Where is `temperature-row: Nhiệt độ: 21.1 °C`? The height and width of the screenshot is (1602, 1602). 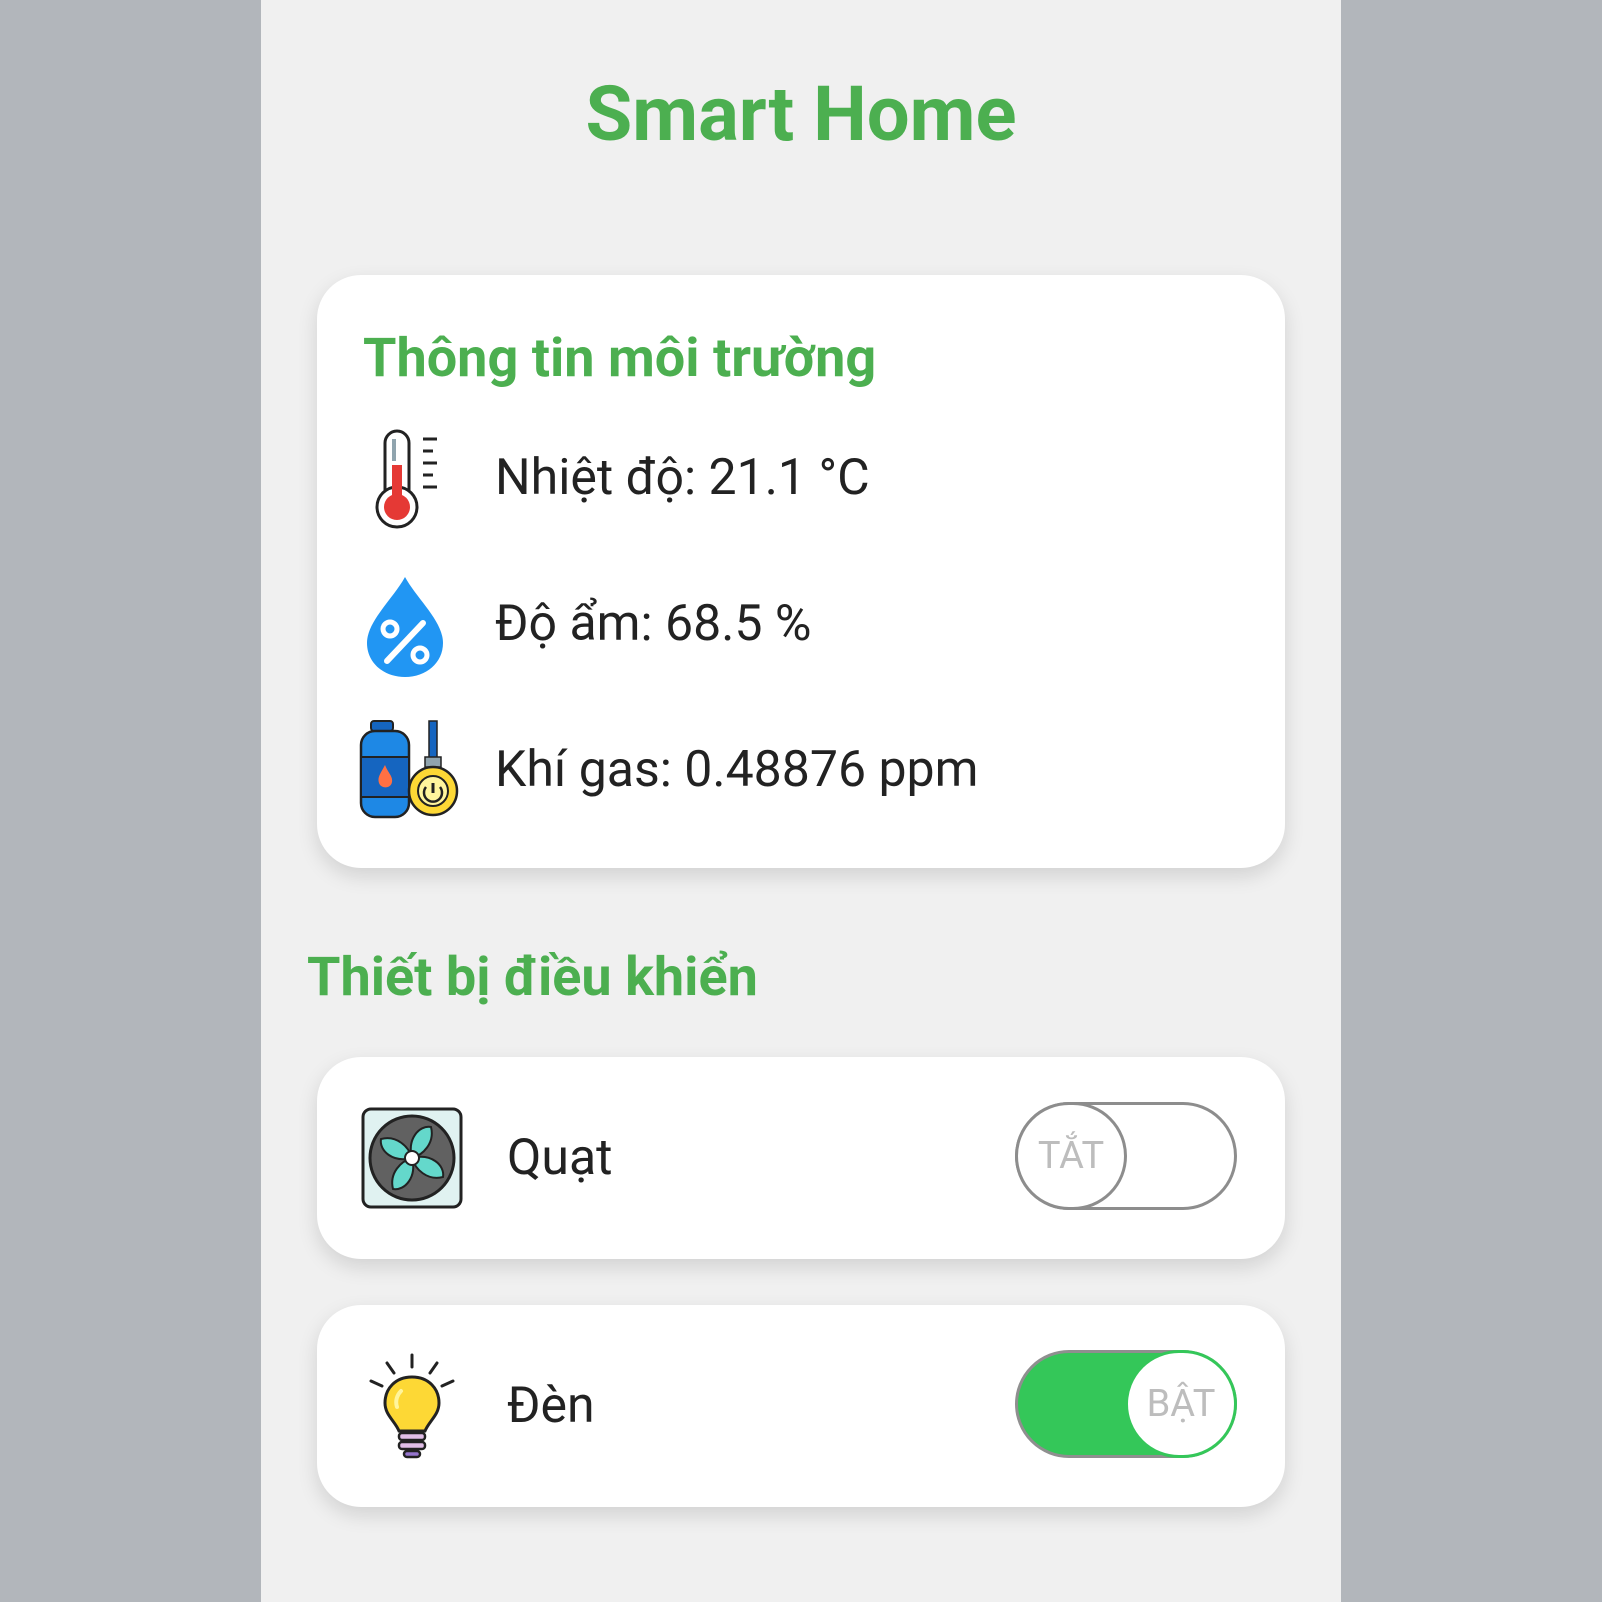 temperature-row: Nhiệt độ: 21.1 °C is located at coordinates (807, 480).